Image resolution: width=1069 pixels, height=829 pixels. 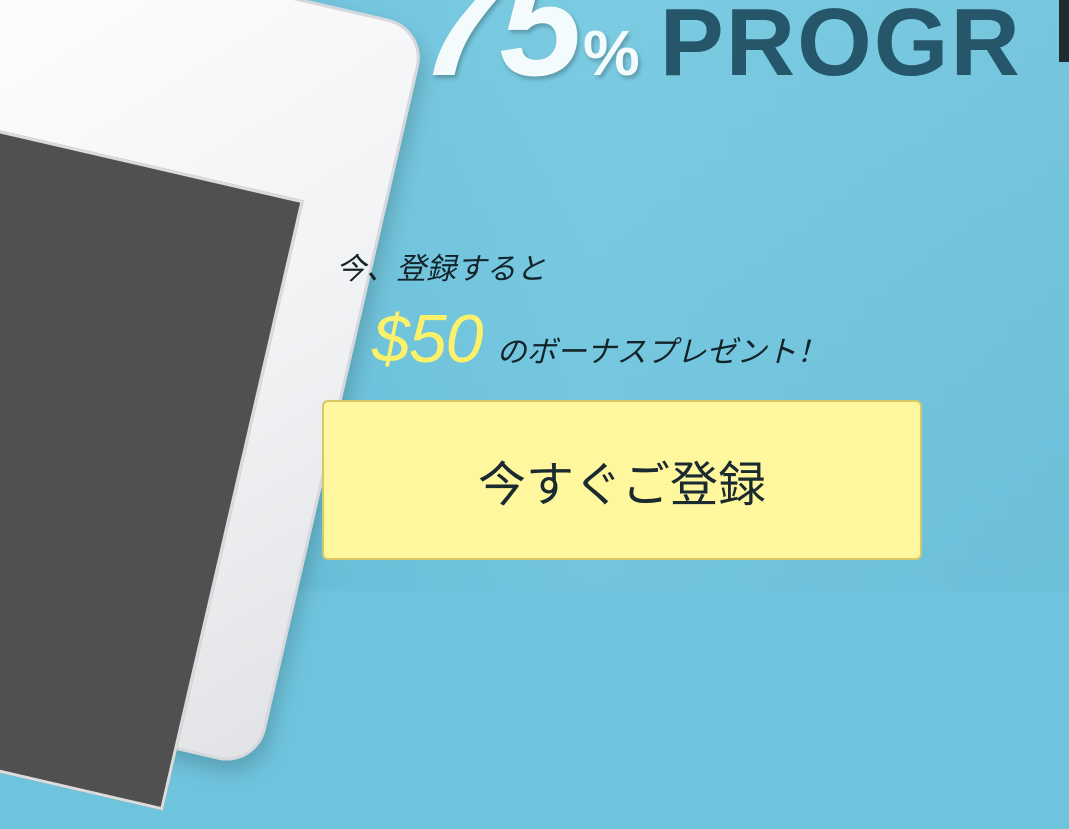 I want to click on headline: 75% PROGR, so click(x=721, y=49).